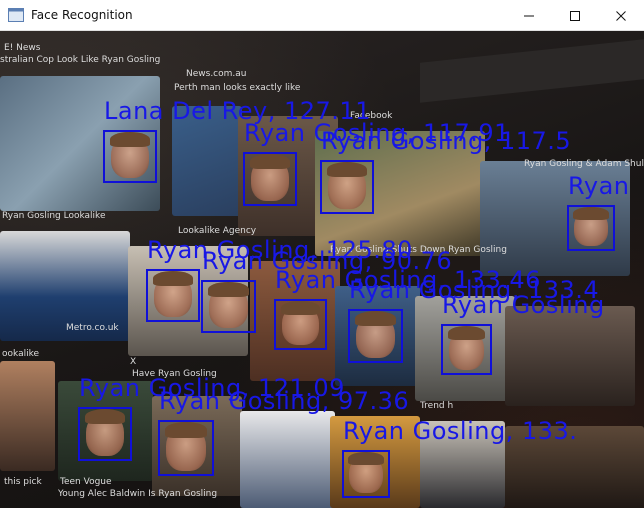 This screenshot has width=644, height=508. I want to click on snippet: Perth man looks exactly like, so click(237, 88).